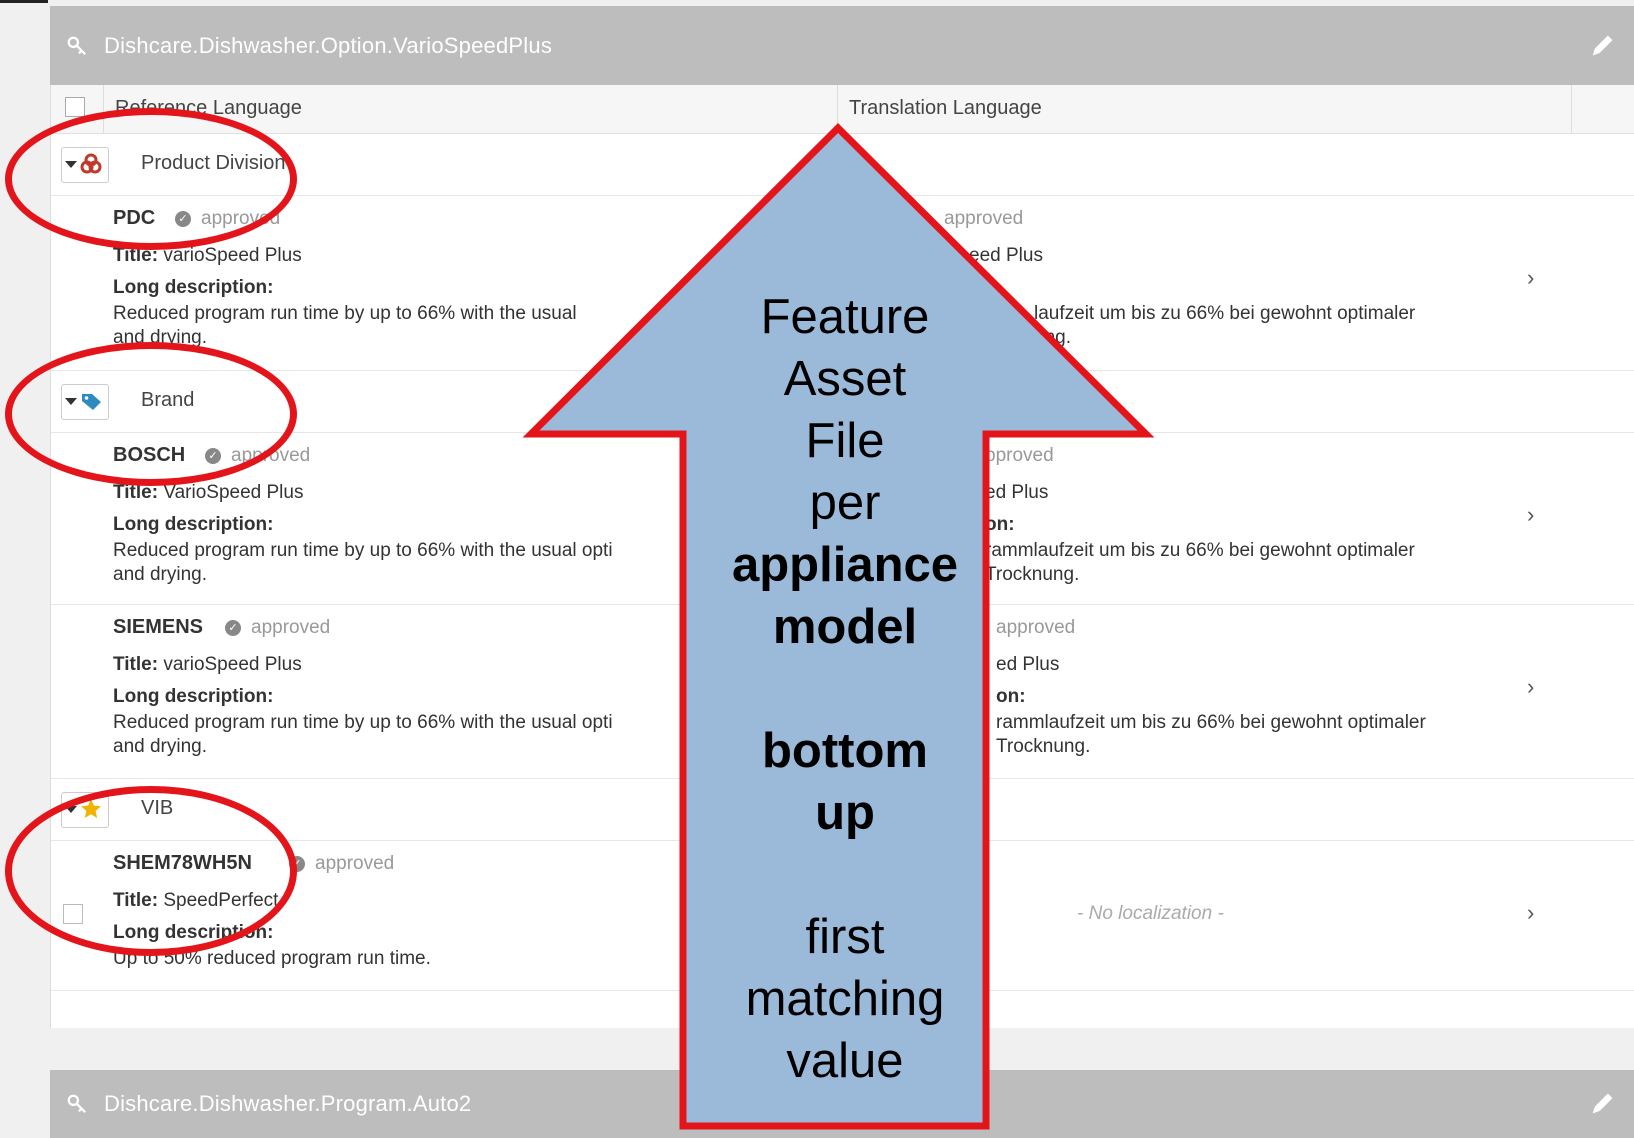  Describe the element at coordinates (1006, 255) in the screenshot. I see `translation-title: eed Plus` at that location.